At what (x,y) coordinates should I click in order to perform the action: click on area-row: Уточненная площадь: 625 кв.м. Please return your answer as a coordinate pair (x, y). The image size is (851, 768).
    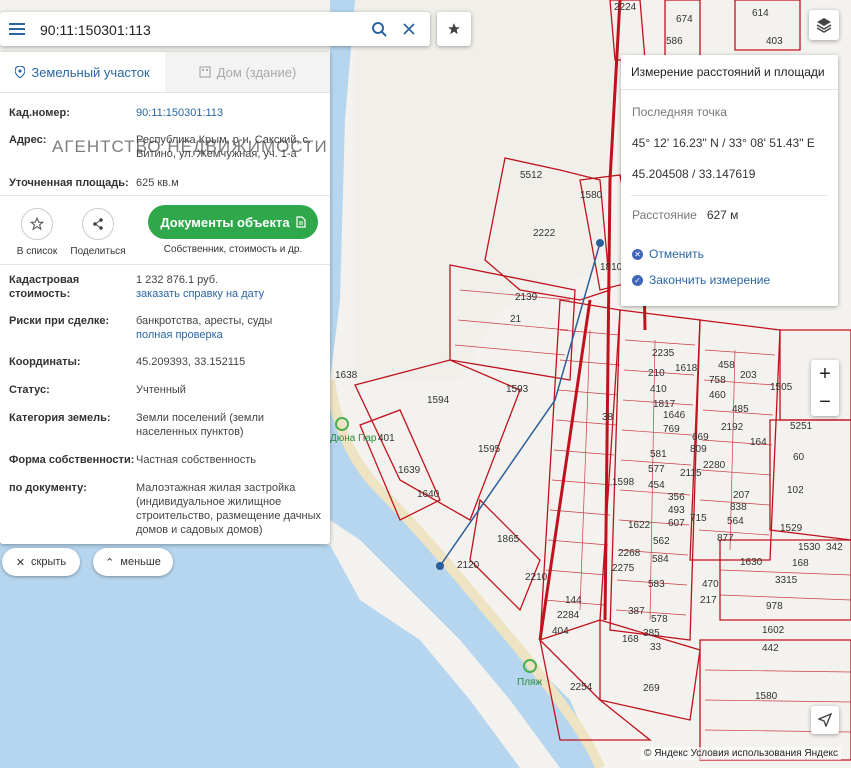
    Looking at the image, I should click on (165, 183).